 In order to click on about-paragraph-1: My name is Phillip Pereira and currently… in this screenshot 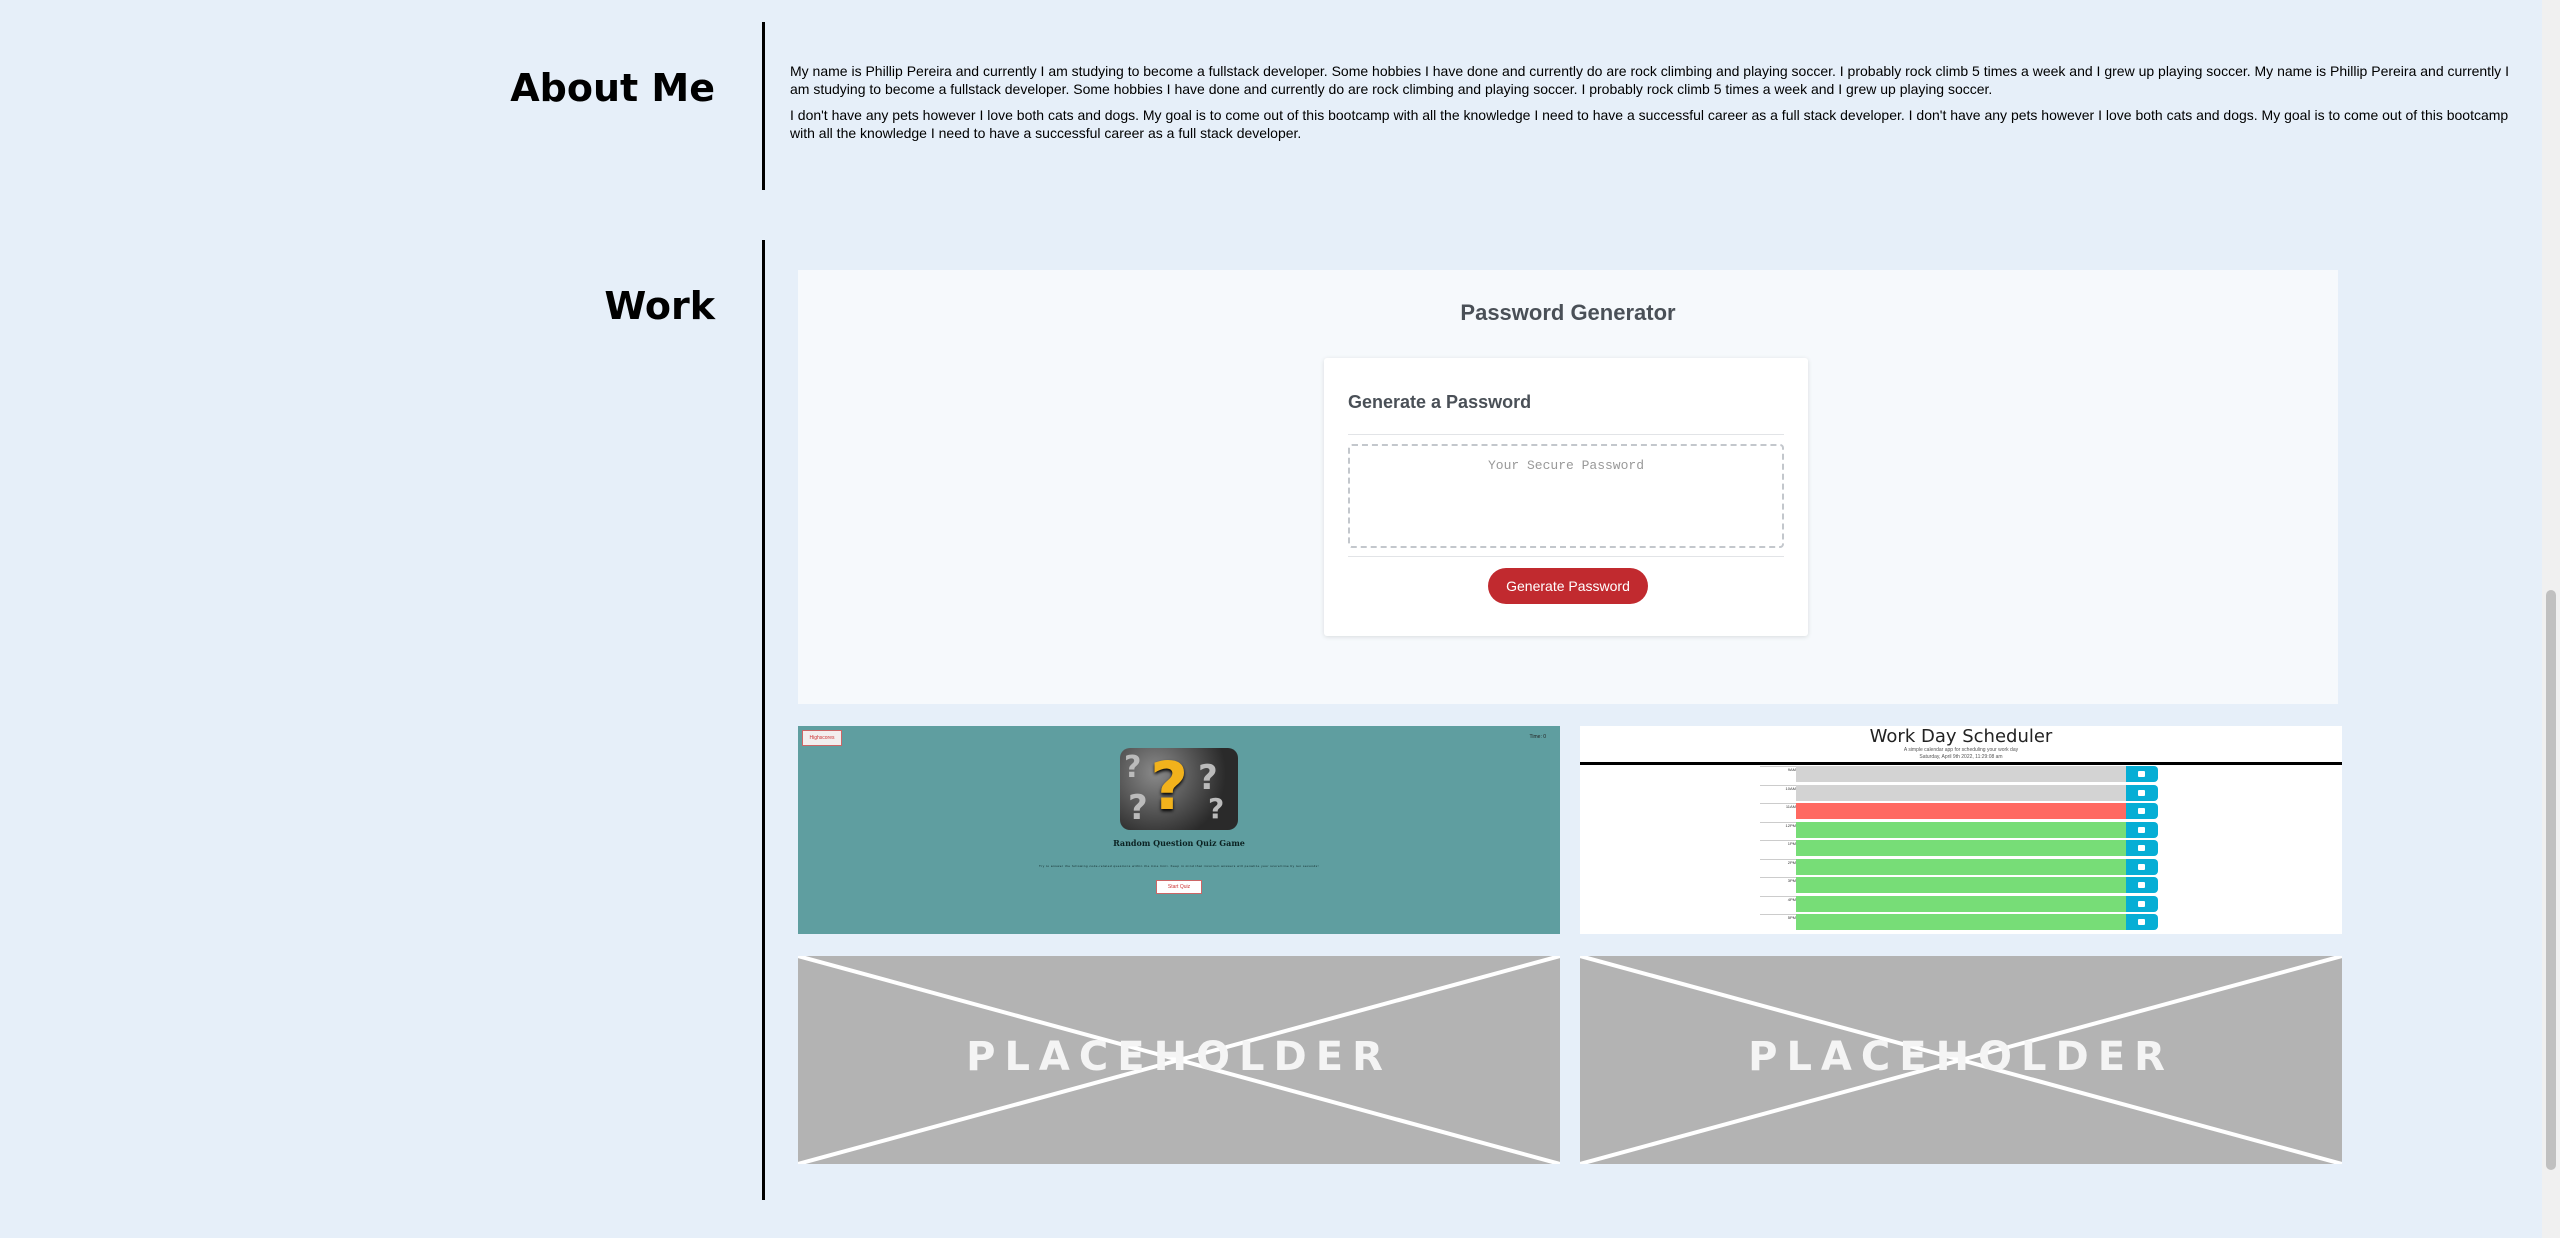, I will do `click(1649, 80)`.